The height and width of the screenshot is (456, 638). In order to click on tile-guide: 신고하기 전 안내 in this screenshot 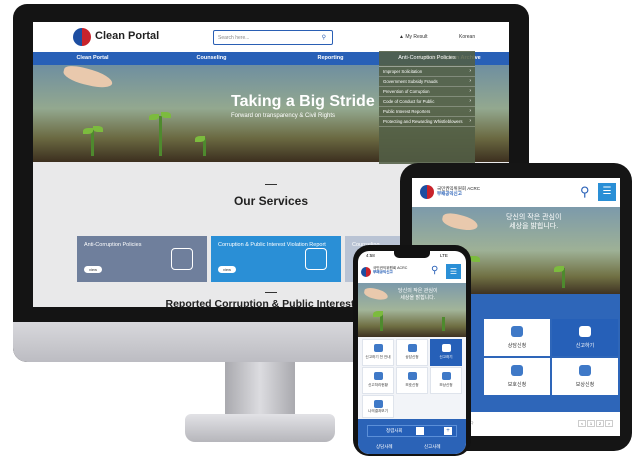, I will do `click(378, 352)`.